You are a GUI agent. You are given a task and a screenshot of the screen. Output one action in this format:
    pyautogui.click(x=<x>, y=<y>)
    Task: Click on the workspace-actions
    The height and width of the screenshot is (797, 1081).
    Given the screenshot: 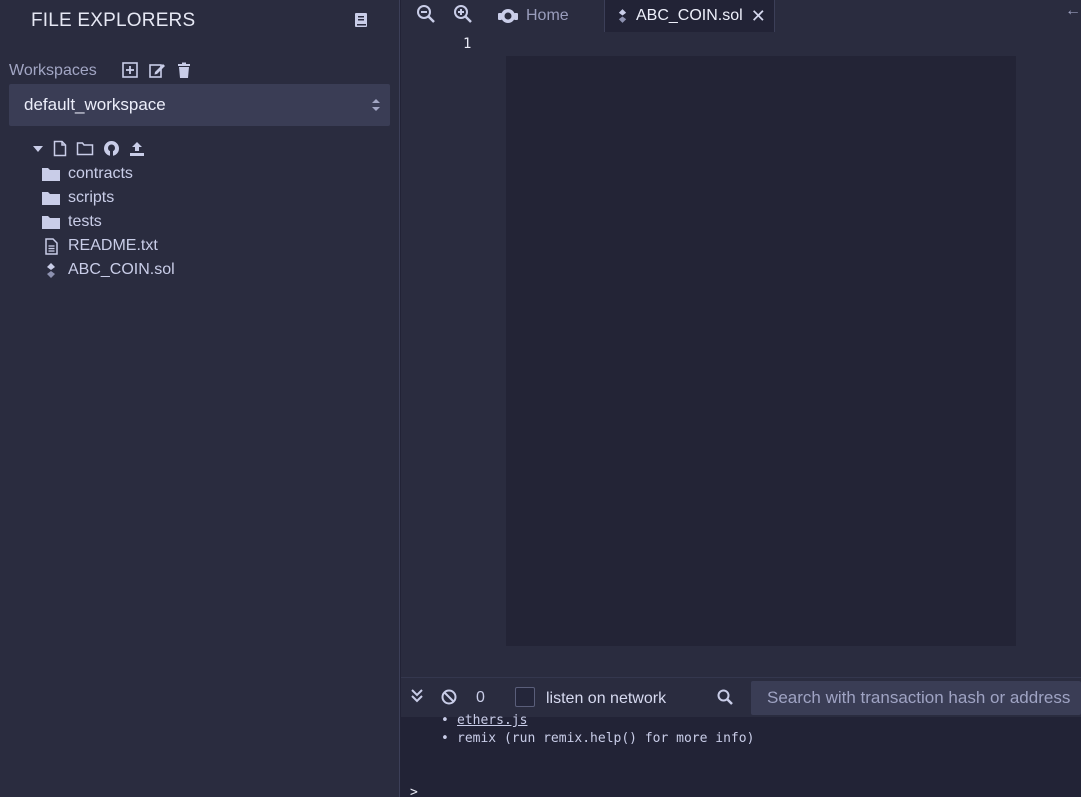 What is the action you would take?
    pyautogui.click(x=157, y=70)
    